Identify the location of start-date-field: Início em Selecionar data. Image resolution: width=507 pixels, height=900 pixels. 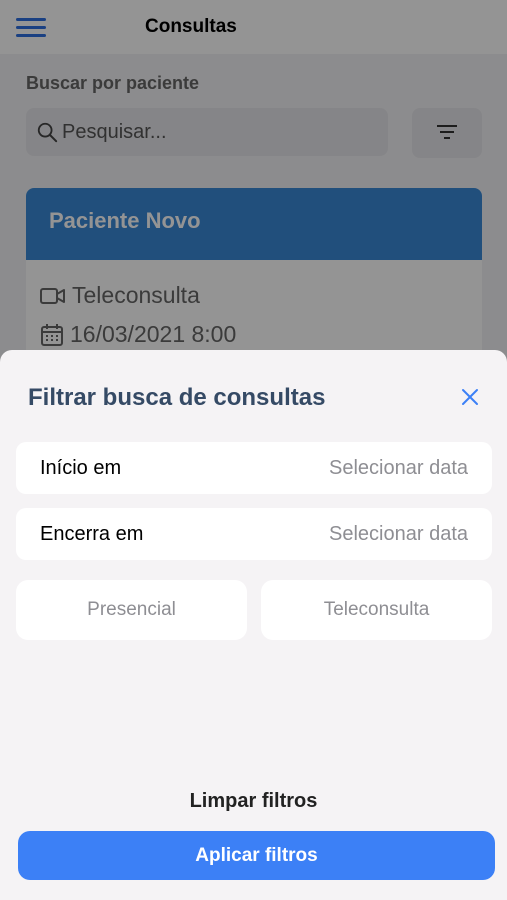
(254, 468).